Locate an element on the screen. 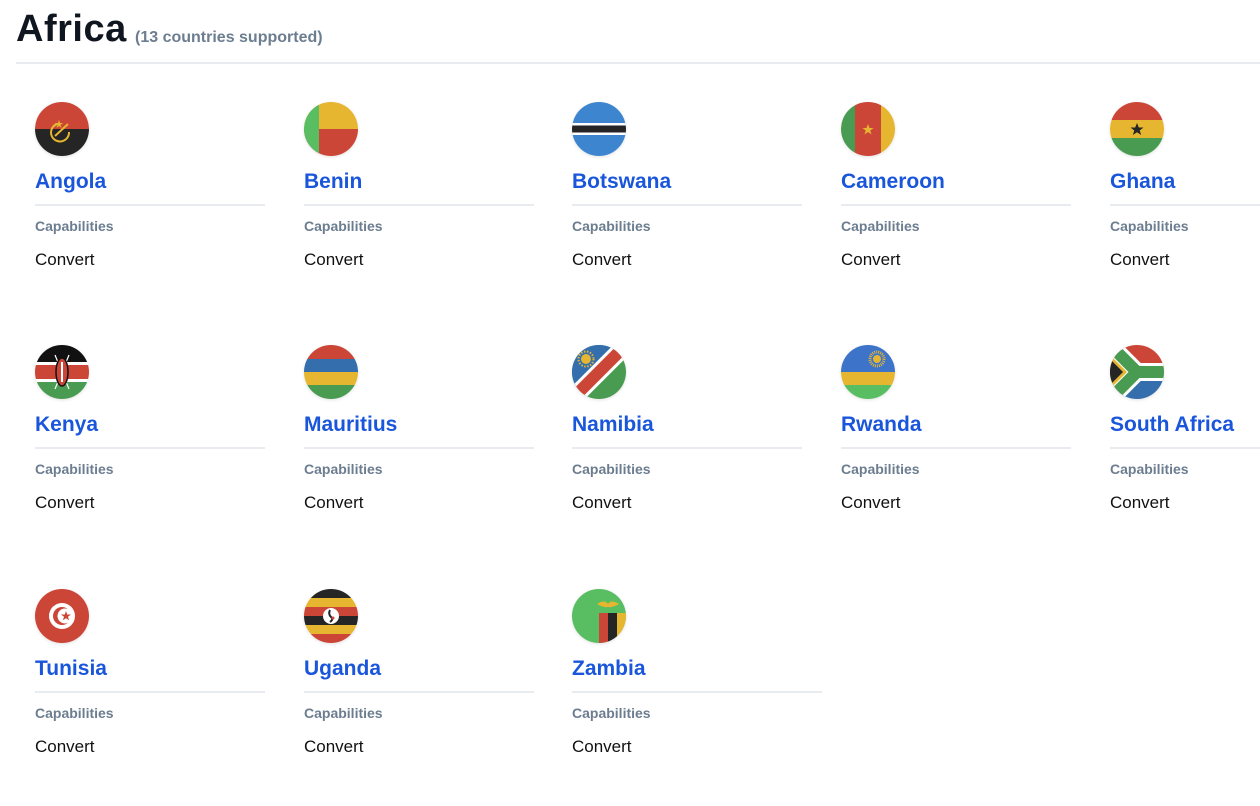  mauritius-flag-icon is located at coordinates (331, 372).